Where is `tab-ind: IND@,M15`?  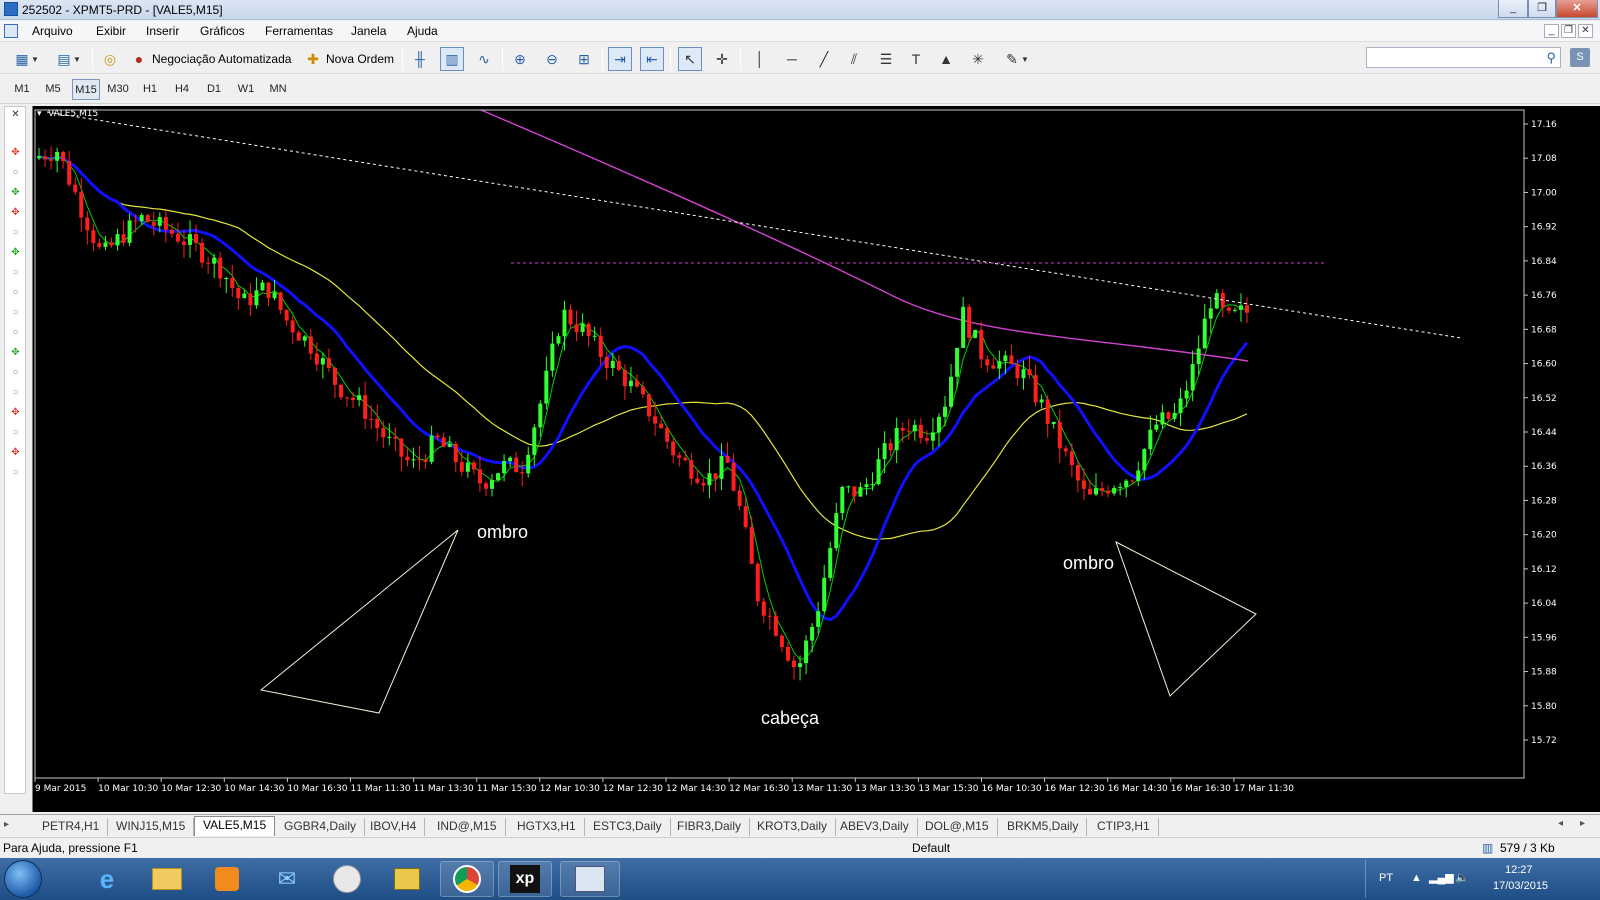 tab-ind: IND@,M15 is located at coordinates (467, 827).